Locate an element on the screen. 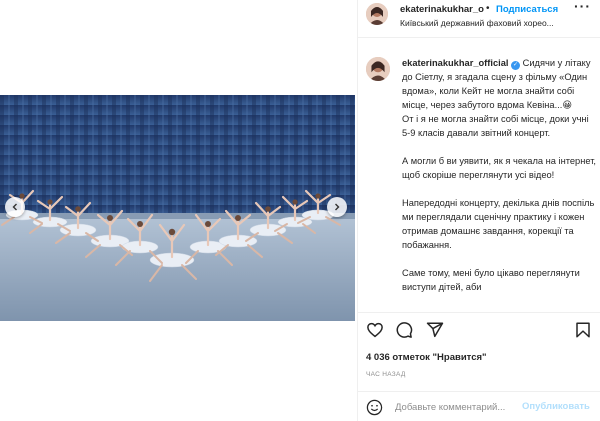  more-icon: ··· is located at coordinates (582, 7).